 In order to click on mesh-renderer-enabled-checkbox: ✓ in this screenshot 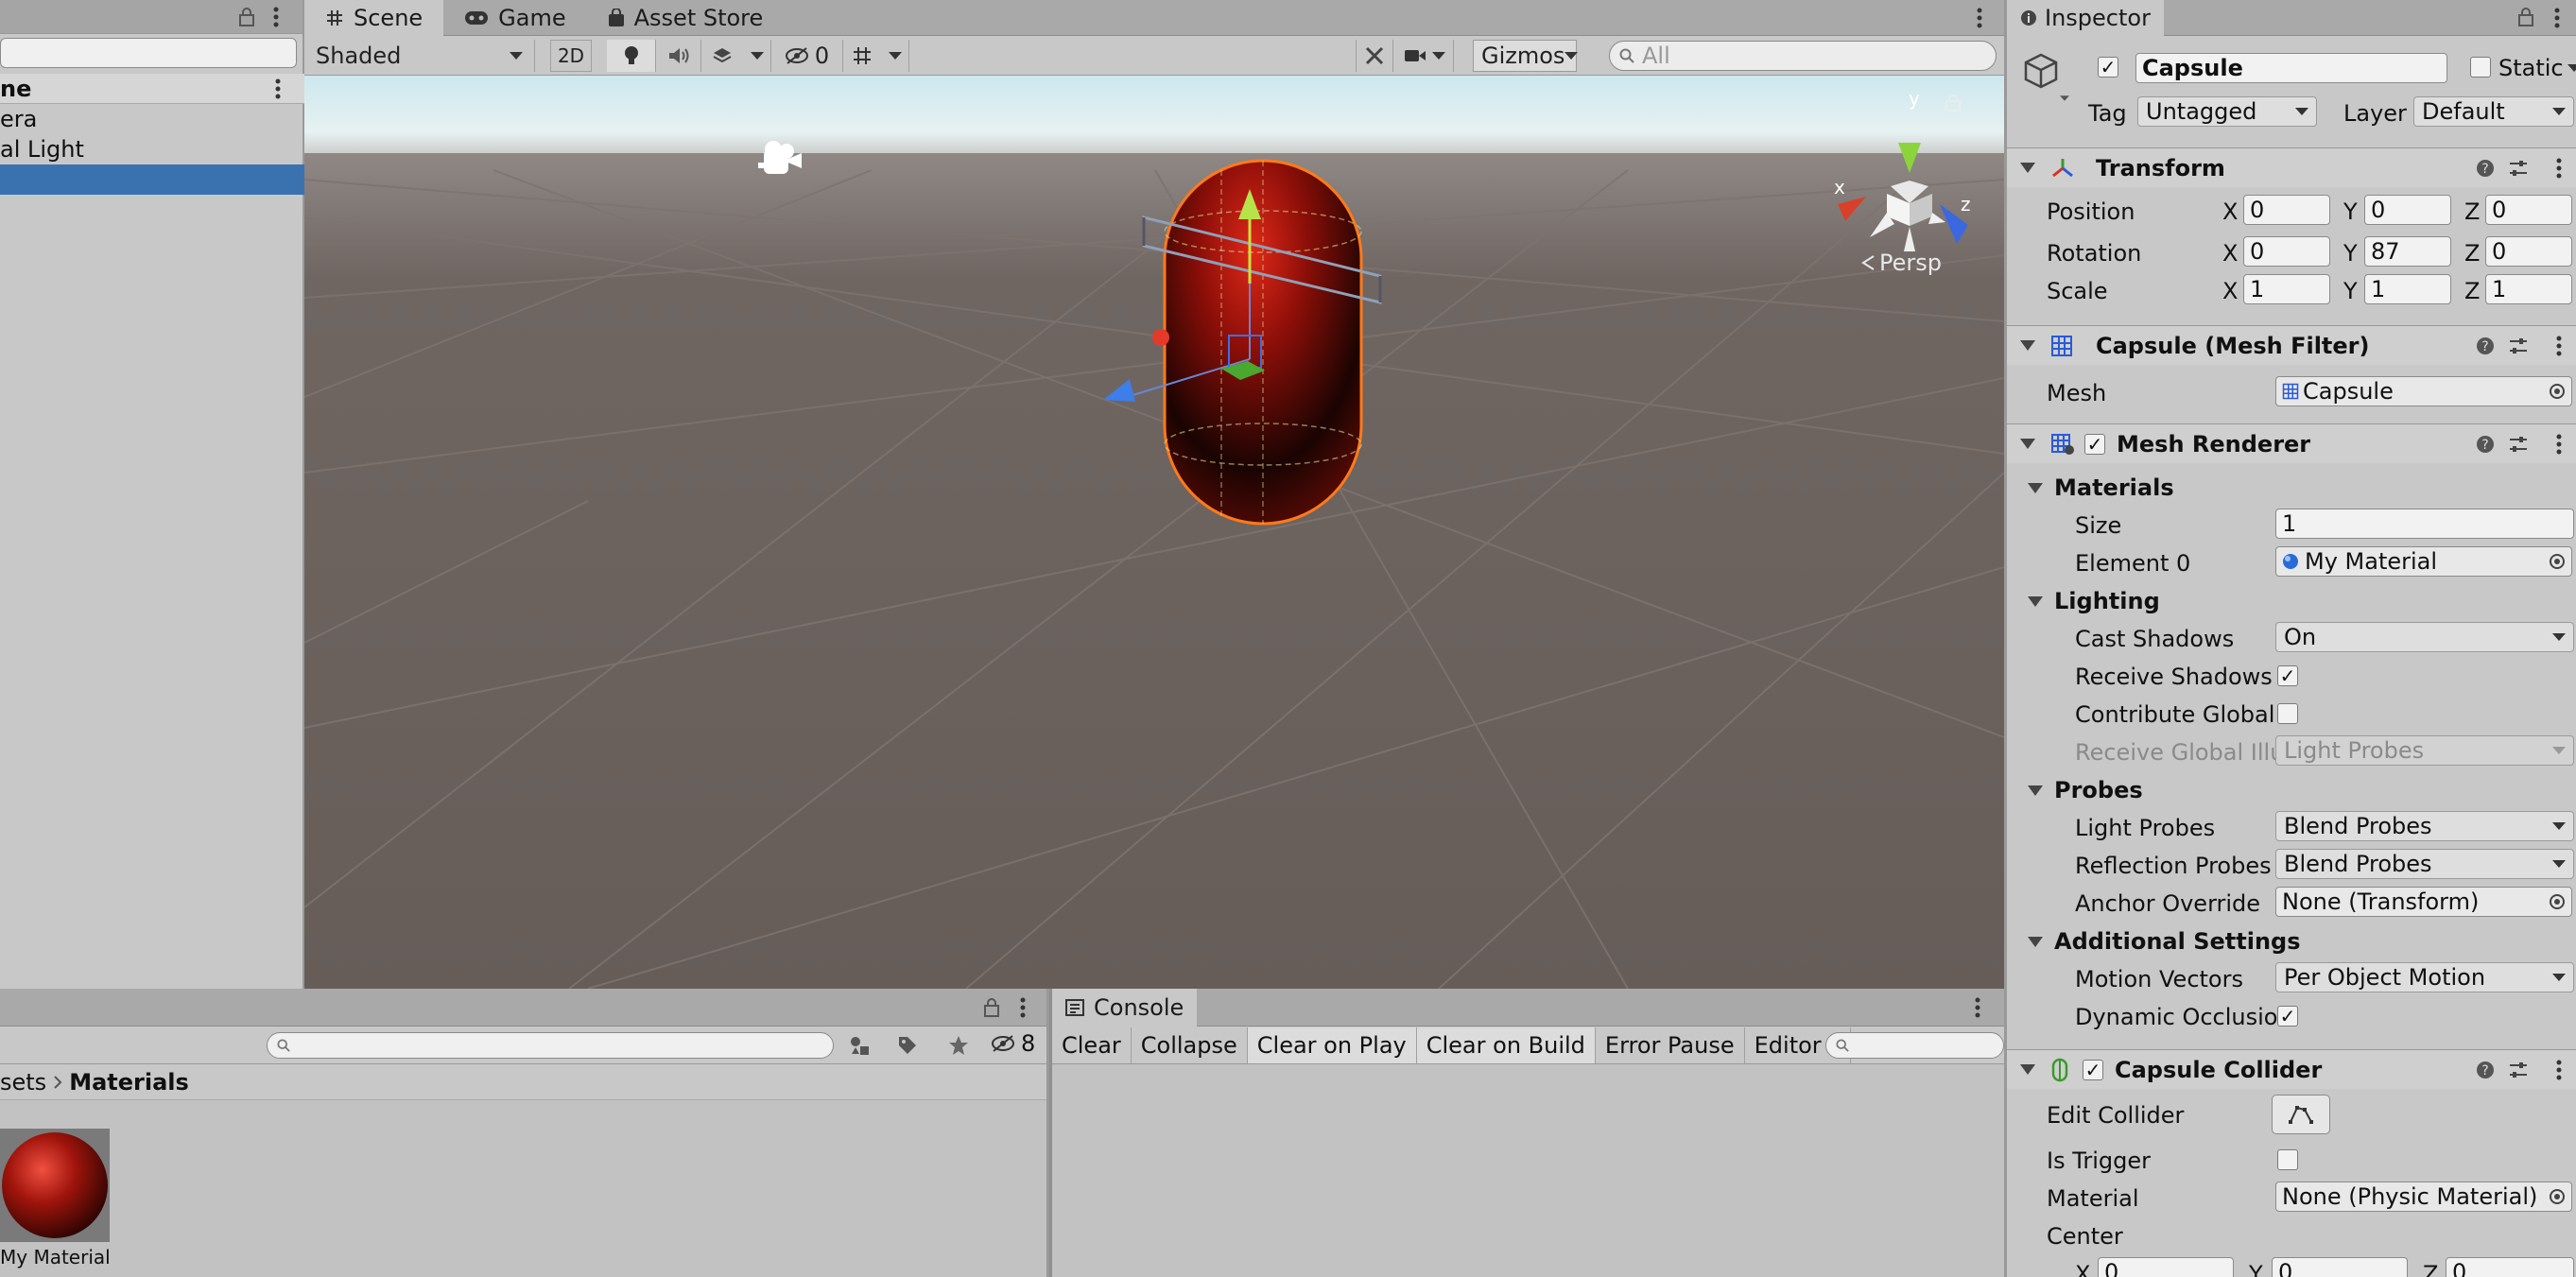, I will do `click(2095, 444)`.